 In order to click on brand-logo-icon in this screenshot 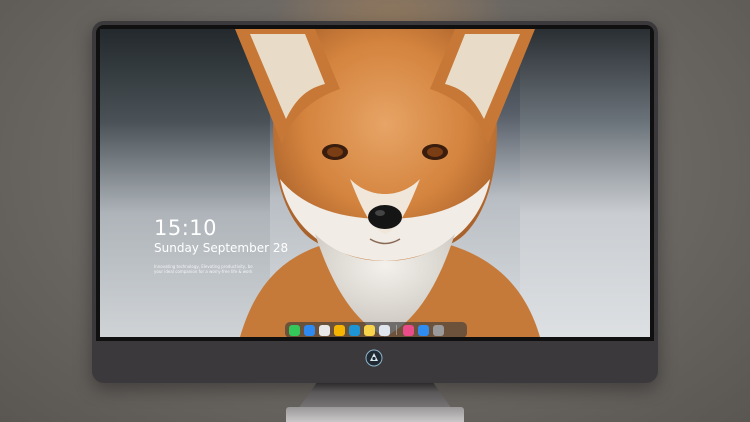, I will do `click(374, 358)`.